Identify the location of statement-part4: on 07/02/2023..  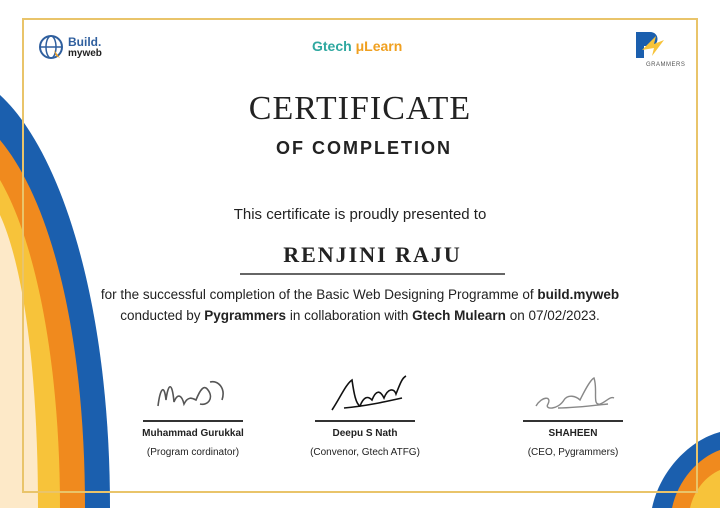
(552, 315).